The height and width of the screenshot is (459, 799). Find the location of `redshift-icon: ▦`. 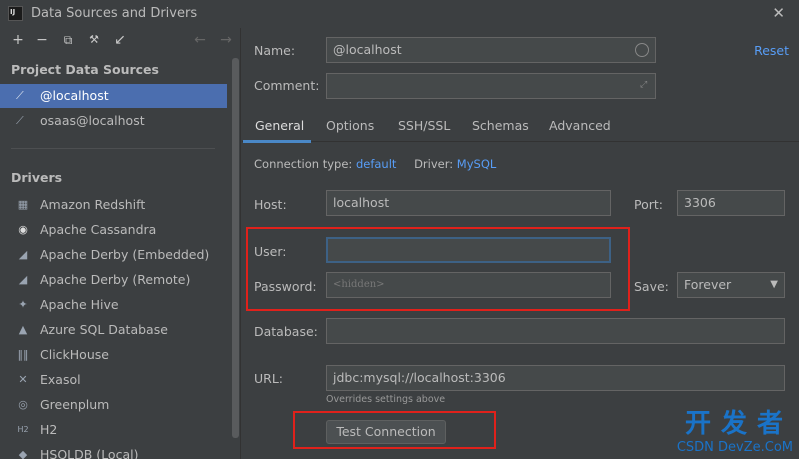

redshift-icon: ▦ is located at coordinates (23, 204).